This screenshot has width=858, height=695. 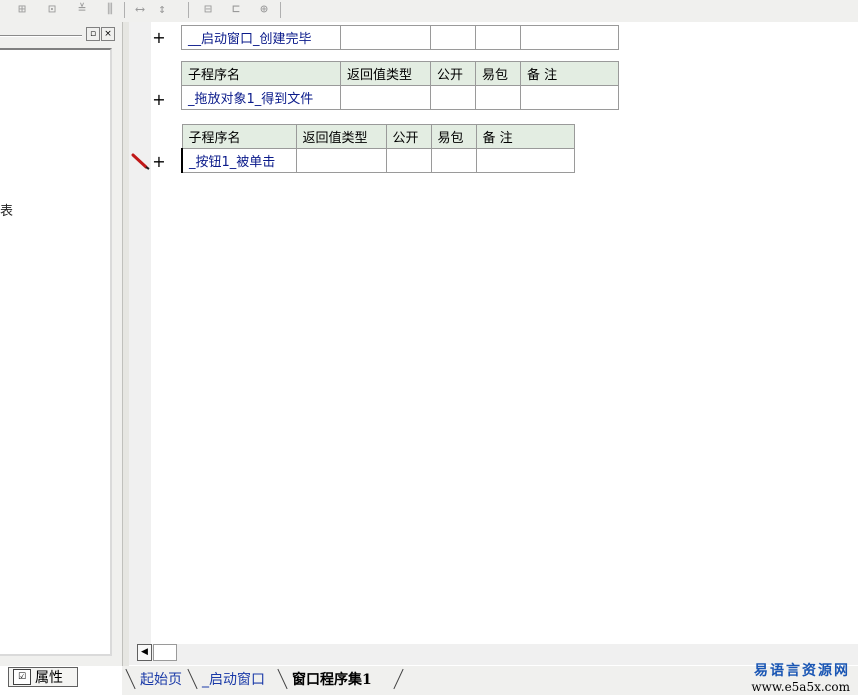 What do you see at coordinates (140, 161) in the screenshot?
I see `pencil-icon` at bounding box center [140, 161].